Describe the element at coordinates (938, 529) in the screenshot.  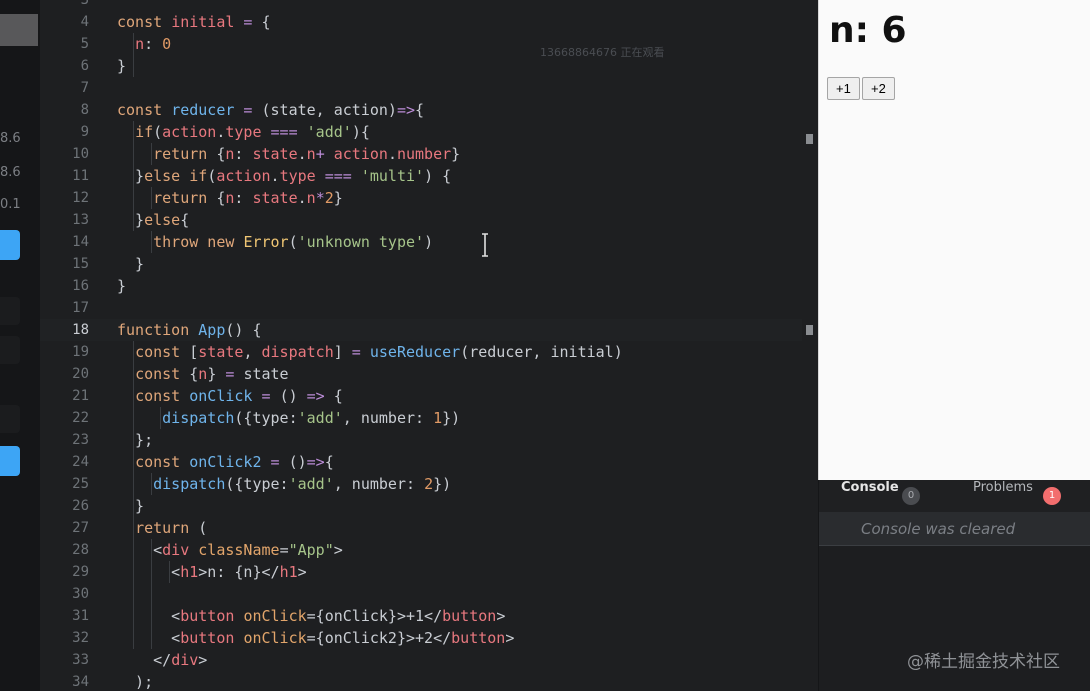
I see `console-status: Console was cleared` at that location.